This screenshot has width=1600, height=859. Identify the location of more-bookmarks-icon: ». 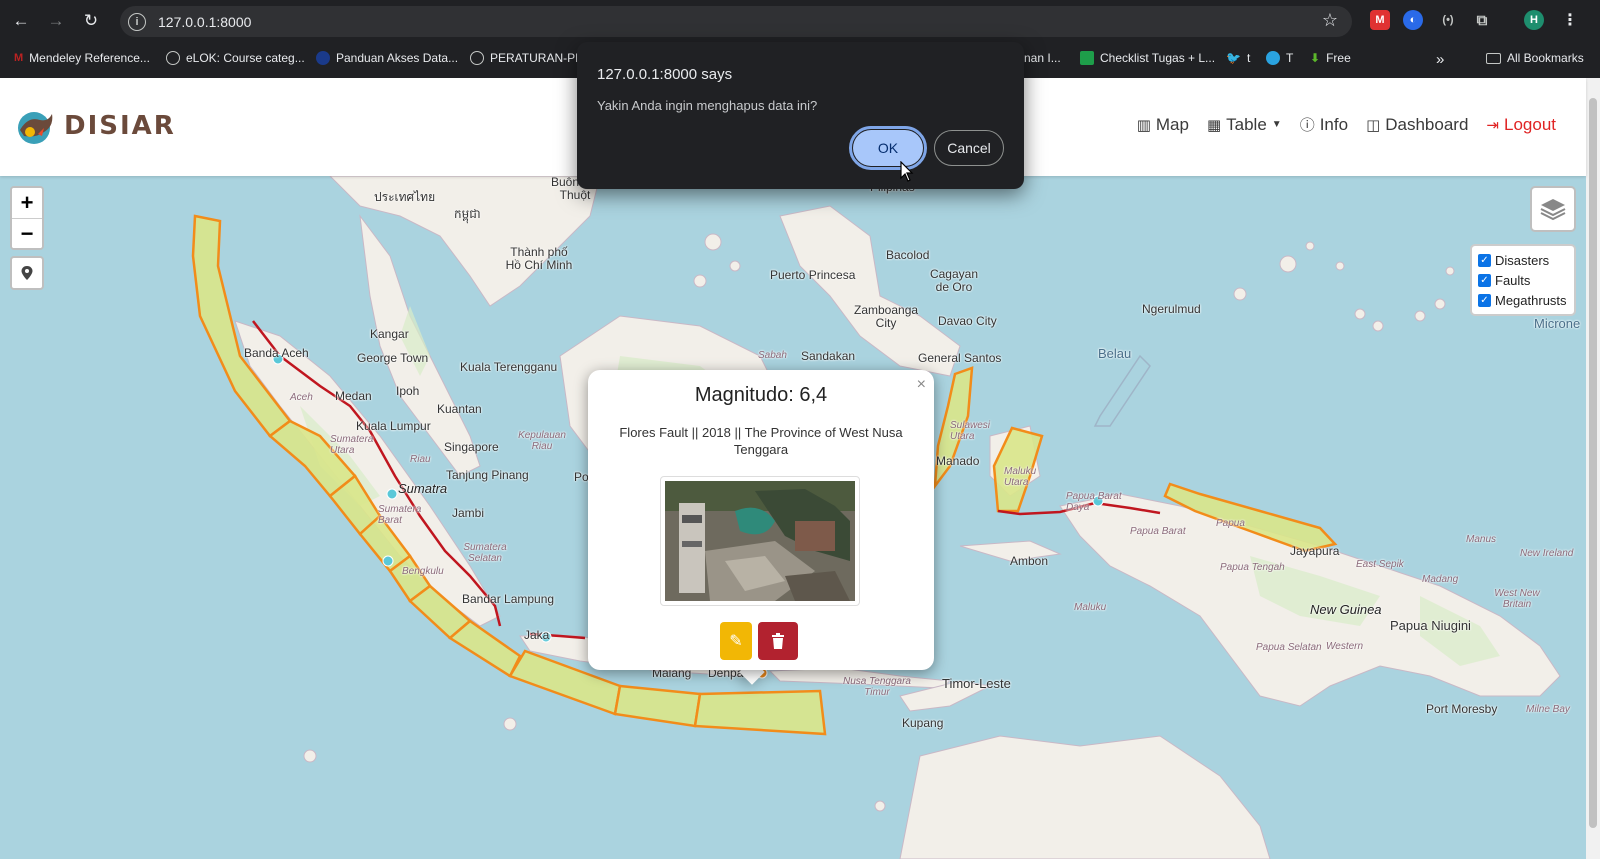
(1440, 59).